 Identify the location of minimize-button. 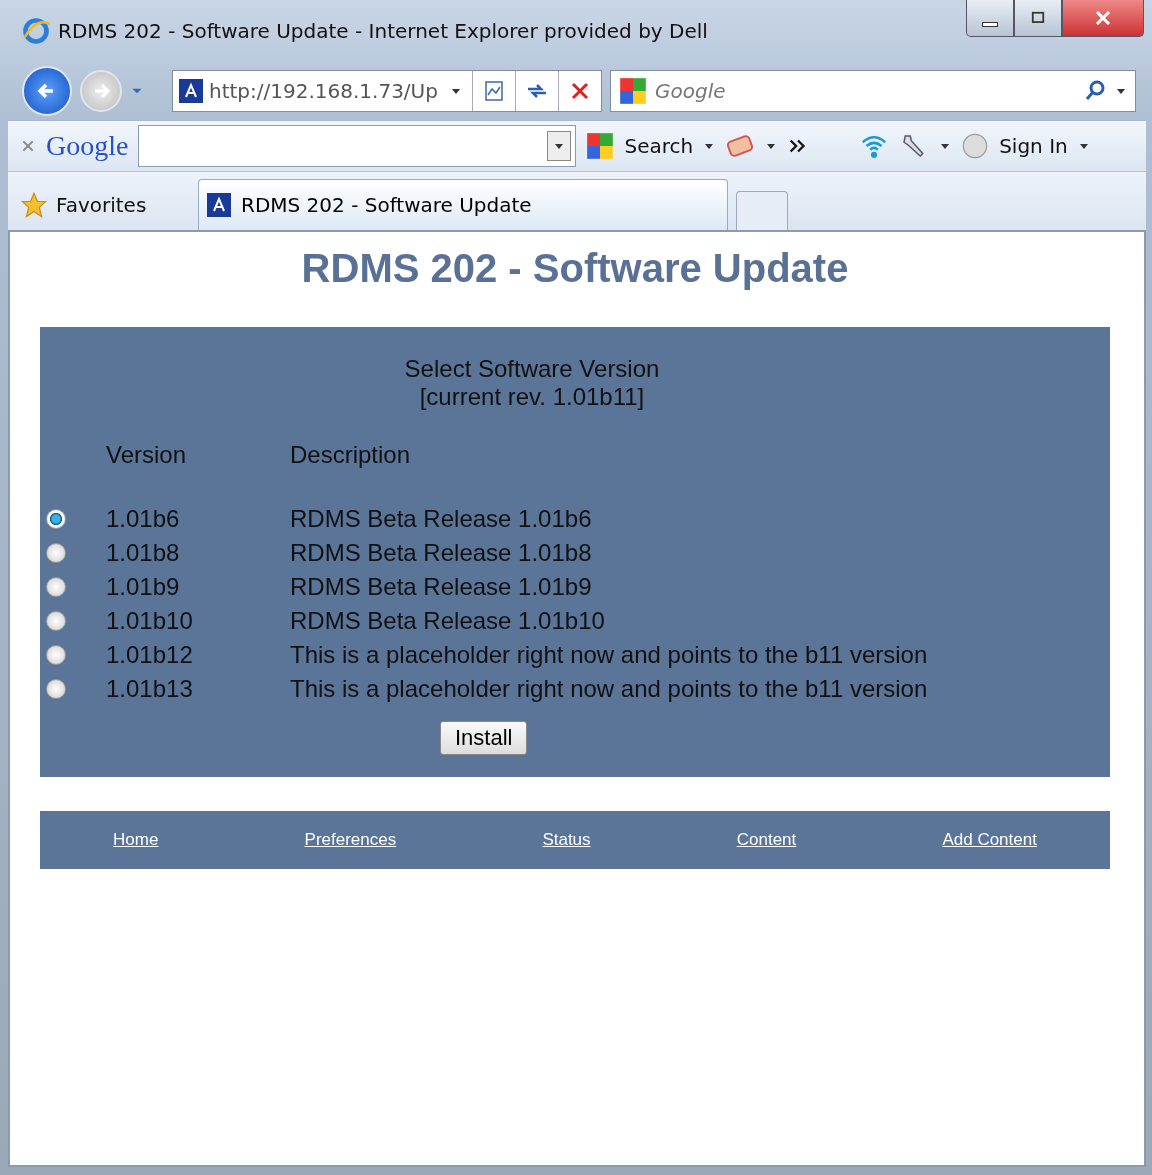
(990, 18).